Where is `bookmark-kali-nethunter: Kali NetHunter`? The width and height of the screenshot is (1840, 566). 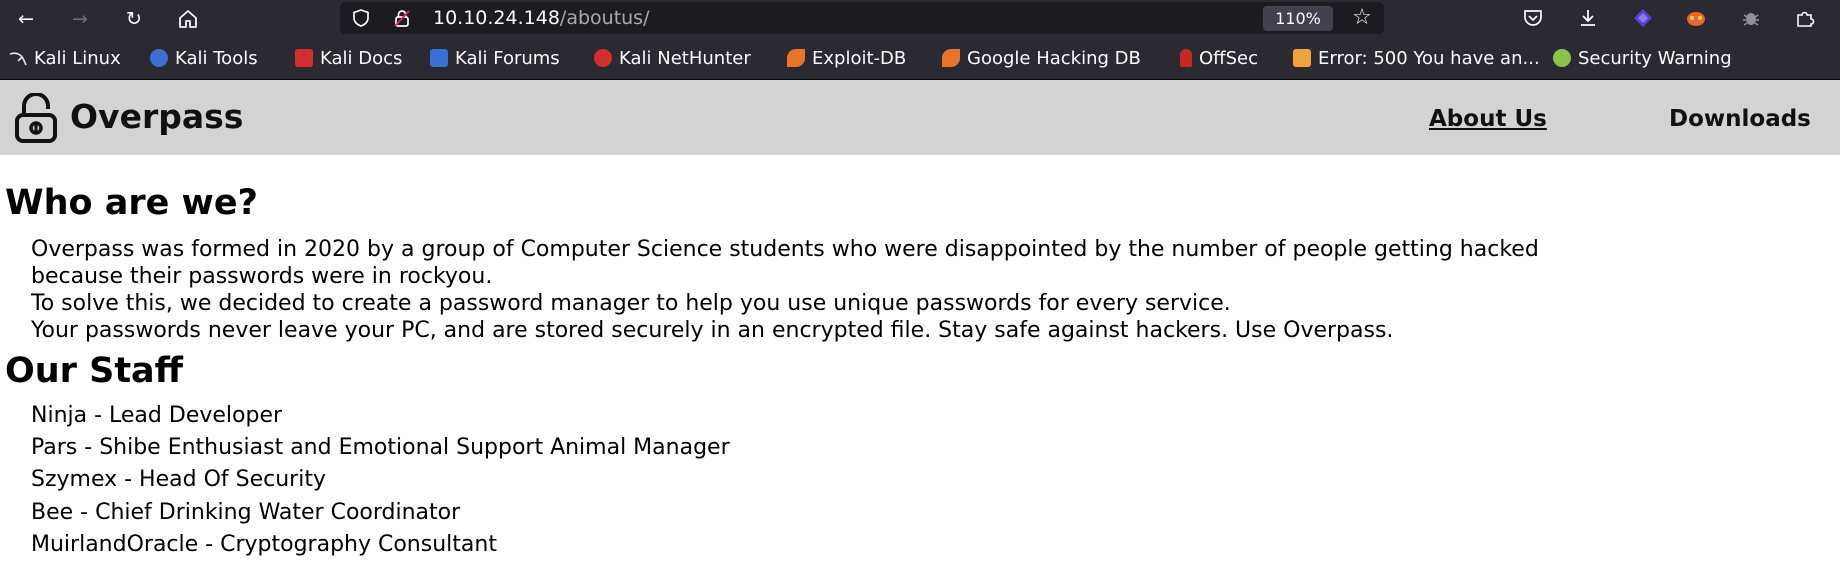 bookmark-kali-nethunter: Kali NetHunter is located at coordinates (672, 58).